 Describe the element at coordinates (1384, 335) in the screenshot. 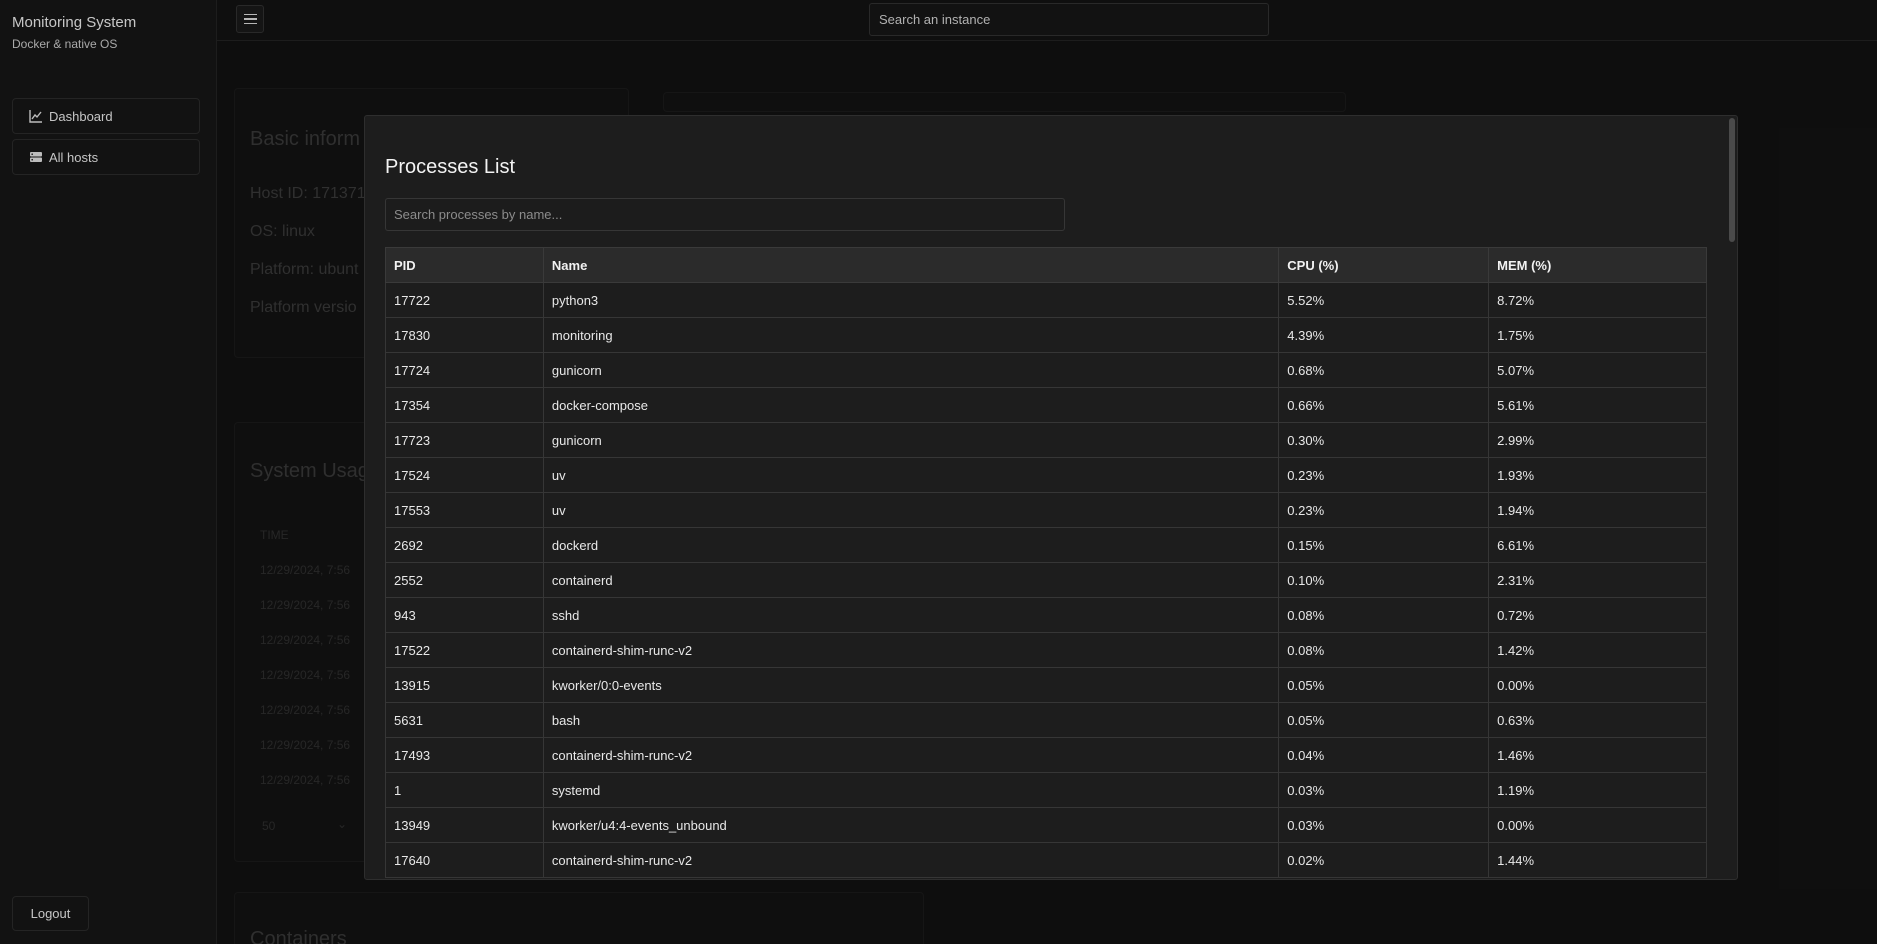

I see `cell-cpu: 4.39%` at that location.